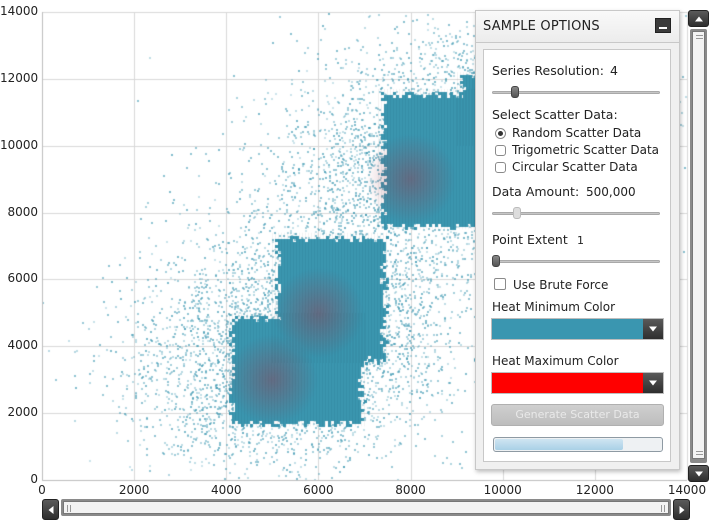 This screenshot has width=715, height=522. What do you see at coordinates (577, 415) in the screenshot?
I see `generate-scatter-data-button: Generate Scatter Data` at bounding box center [577, 415].